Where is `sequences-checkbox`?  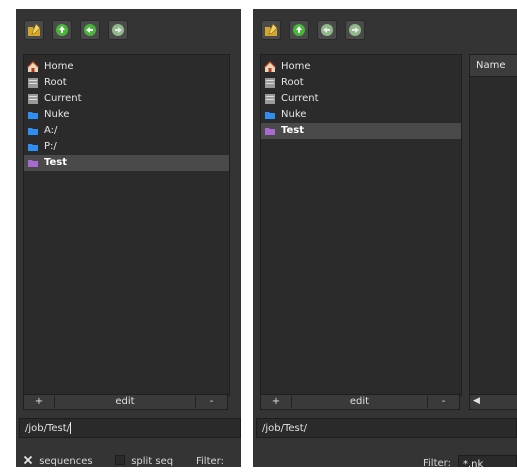
sequences-checkbox is located at coordinates (28, 460).